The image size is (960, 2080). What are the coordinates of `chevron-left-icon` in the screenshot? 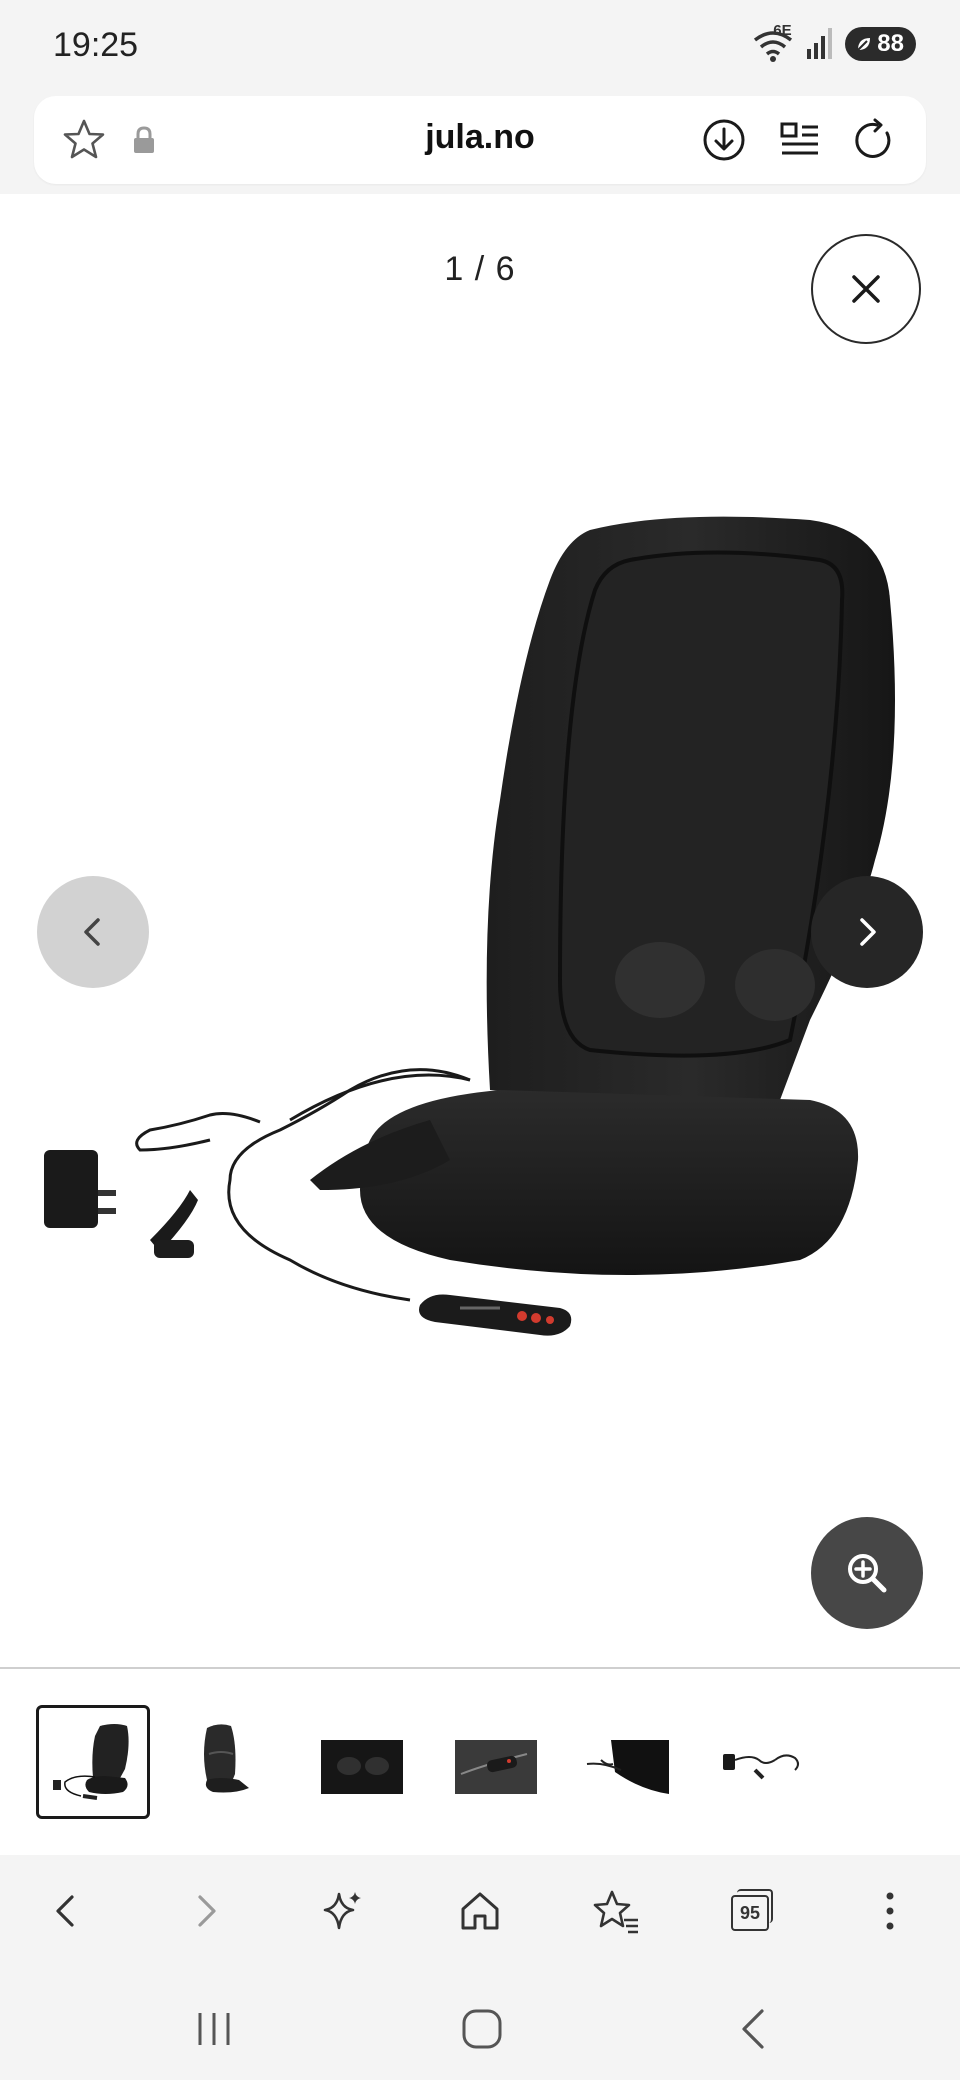 It's located at (92, 932).